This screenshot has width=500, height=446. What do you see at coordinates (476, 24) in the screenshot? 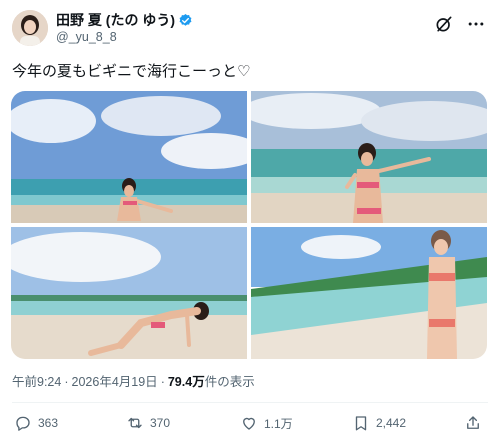
I see `more-icon` at bounding box center [476, 24].